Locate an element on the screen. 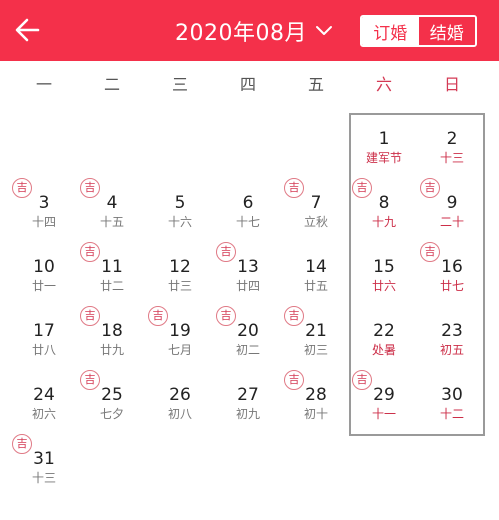  calendar-day-cell: 吉 3 十四 is located at coordinates (44, 206).